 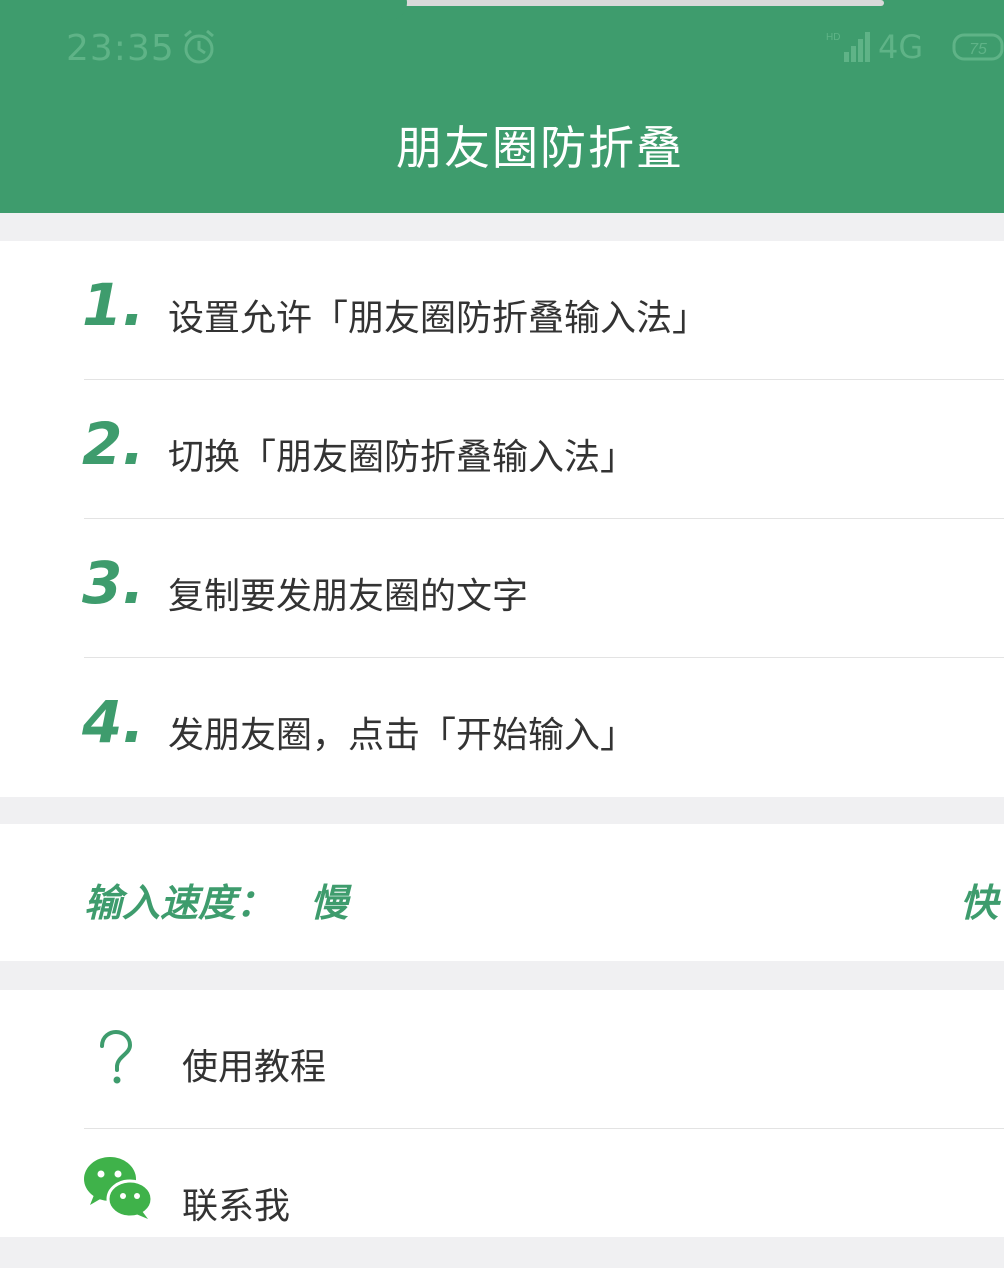 I want to click on step-number: 4., so click(x=113, y=722).